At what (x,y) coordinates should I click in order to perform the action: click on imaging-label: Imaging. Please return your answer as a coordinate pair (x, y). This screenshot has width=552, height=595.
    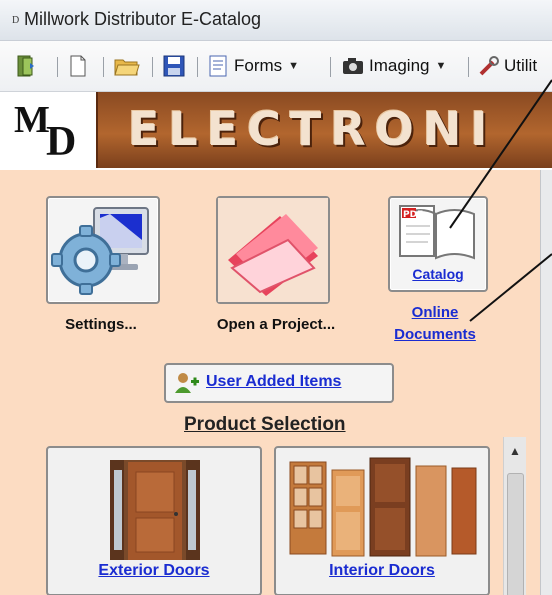
    Looking at the image, I should click on (399, 65).